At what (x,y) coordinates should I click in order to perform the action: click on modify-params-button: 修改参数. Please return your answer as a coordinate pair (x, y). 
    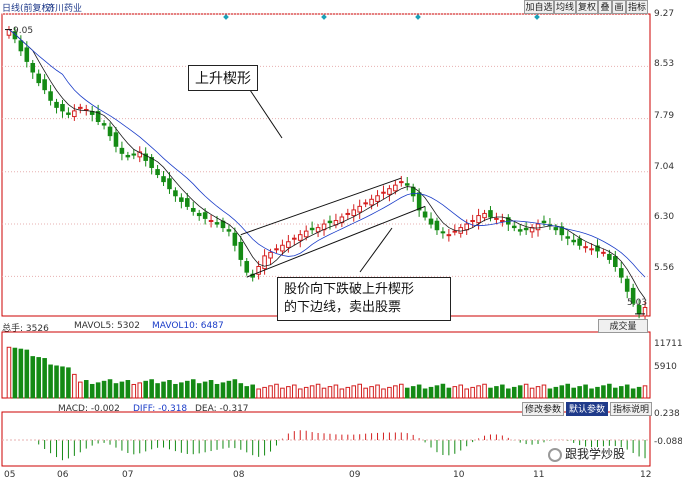
    Looking at the image, I should click on (543, 409).